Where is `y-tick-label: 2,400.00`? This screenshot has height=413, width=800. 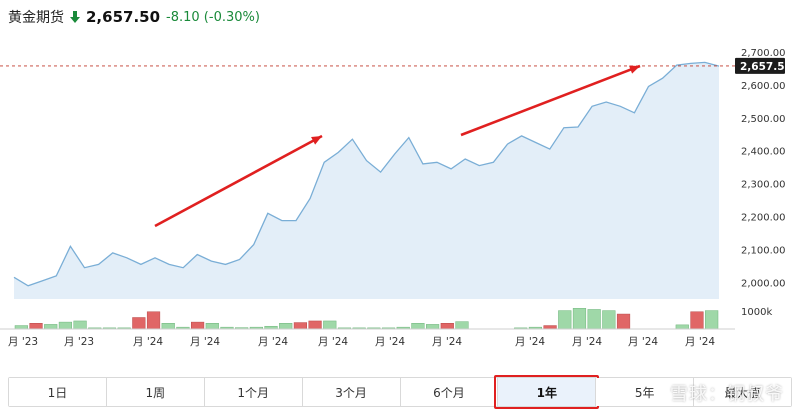 y-tick-label: 2,400.00 is located at coordinates (763, 152).